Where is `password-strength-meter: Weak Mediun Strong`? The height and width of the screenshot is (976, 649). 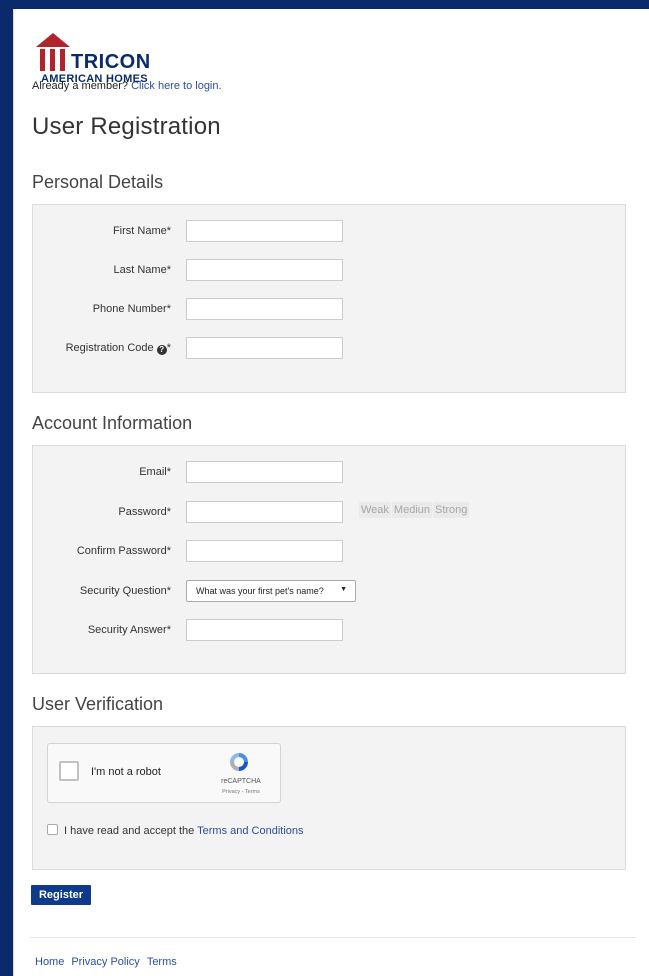
password-strength-meter: Weak Mediun Strong is located at coordinates (414, 510).